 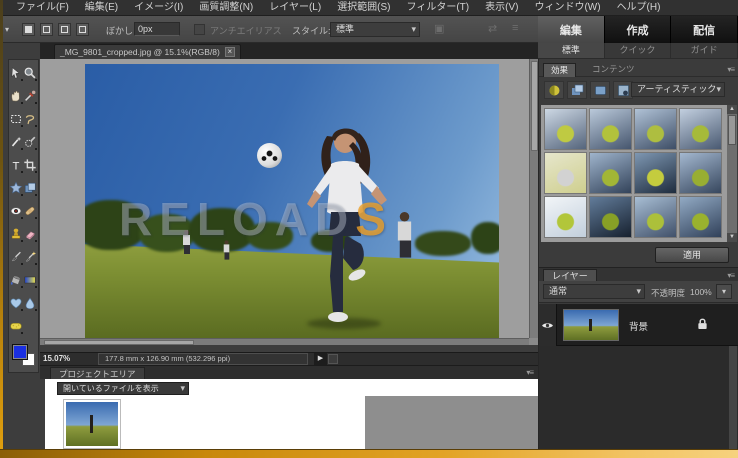 I want to click on tab-edit: 編集, so click(x=571, y=29).